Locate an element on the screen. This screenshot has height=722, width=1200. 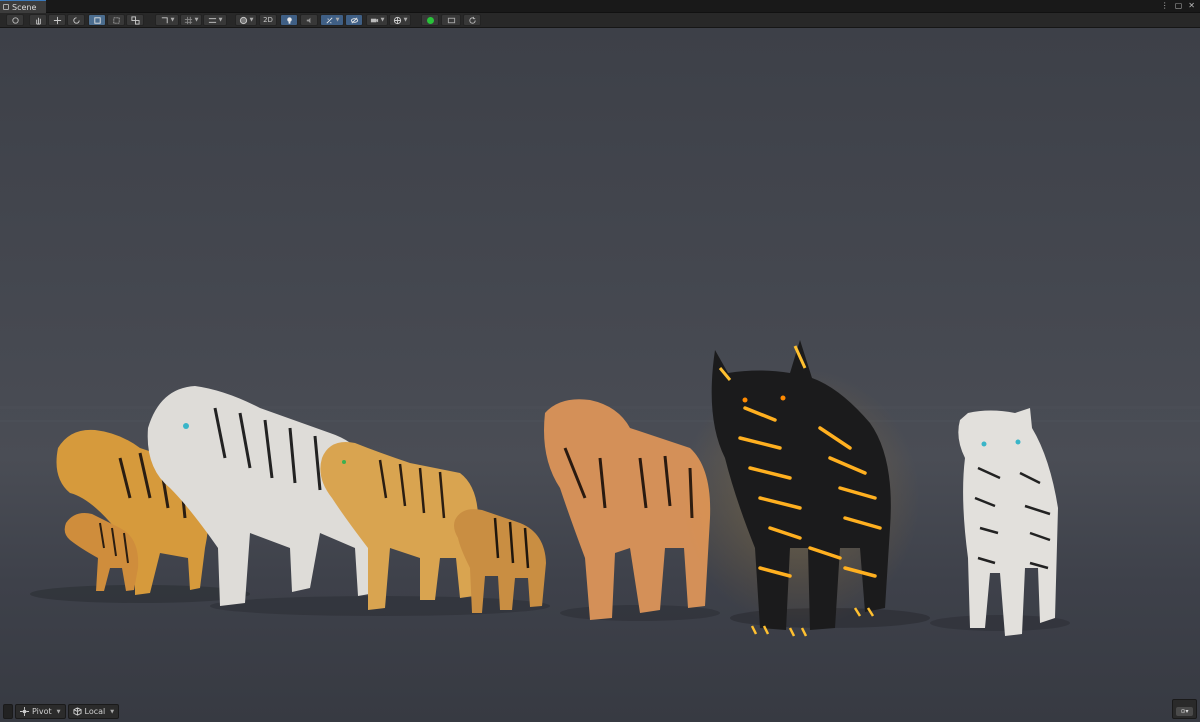
speaker-icon is located at coordinates (308, 20).